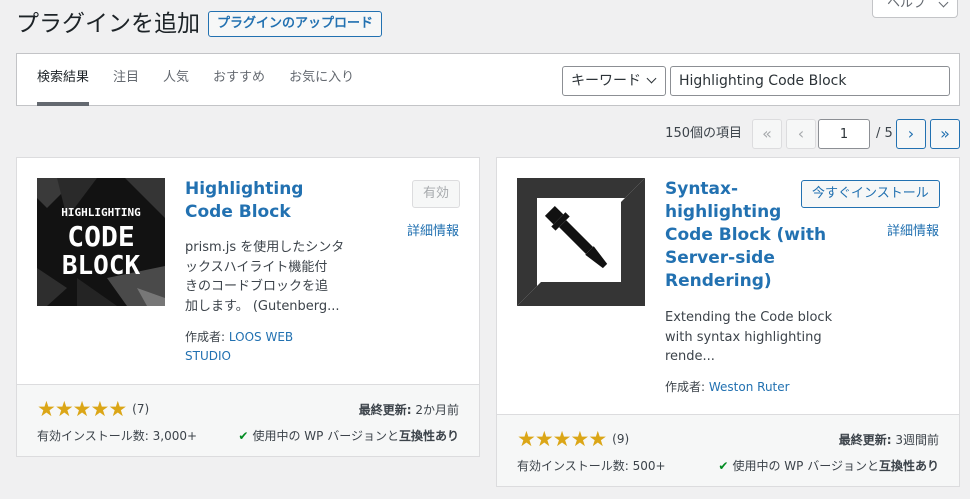 The width and height of the screenshot is (970, 499). Describe the element at coordinates (720, 258) in the screenshot. I see `plugin-name-line: Server-side` at that location.